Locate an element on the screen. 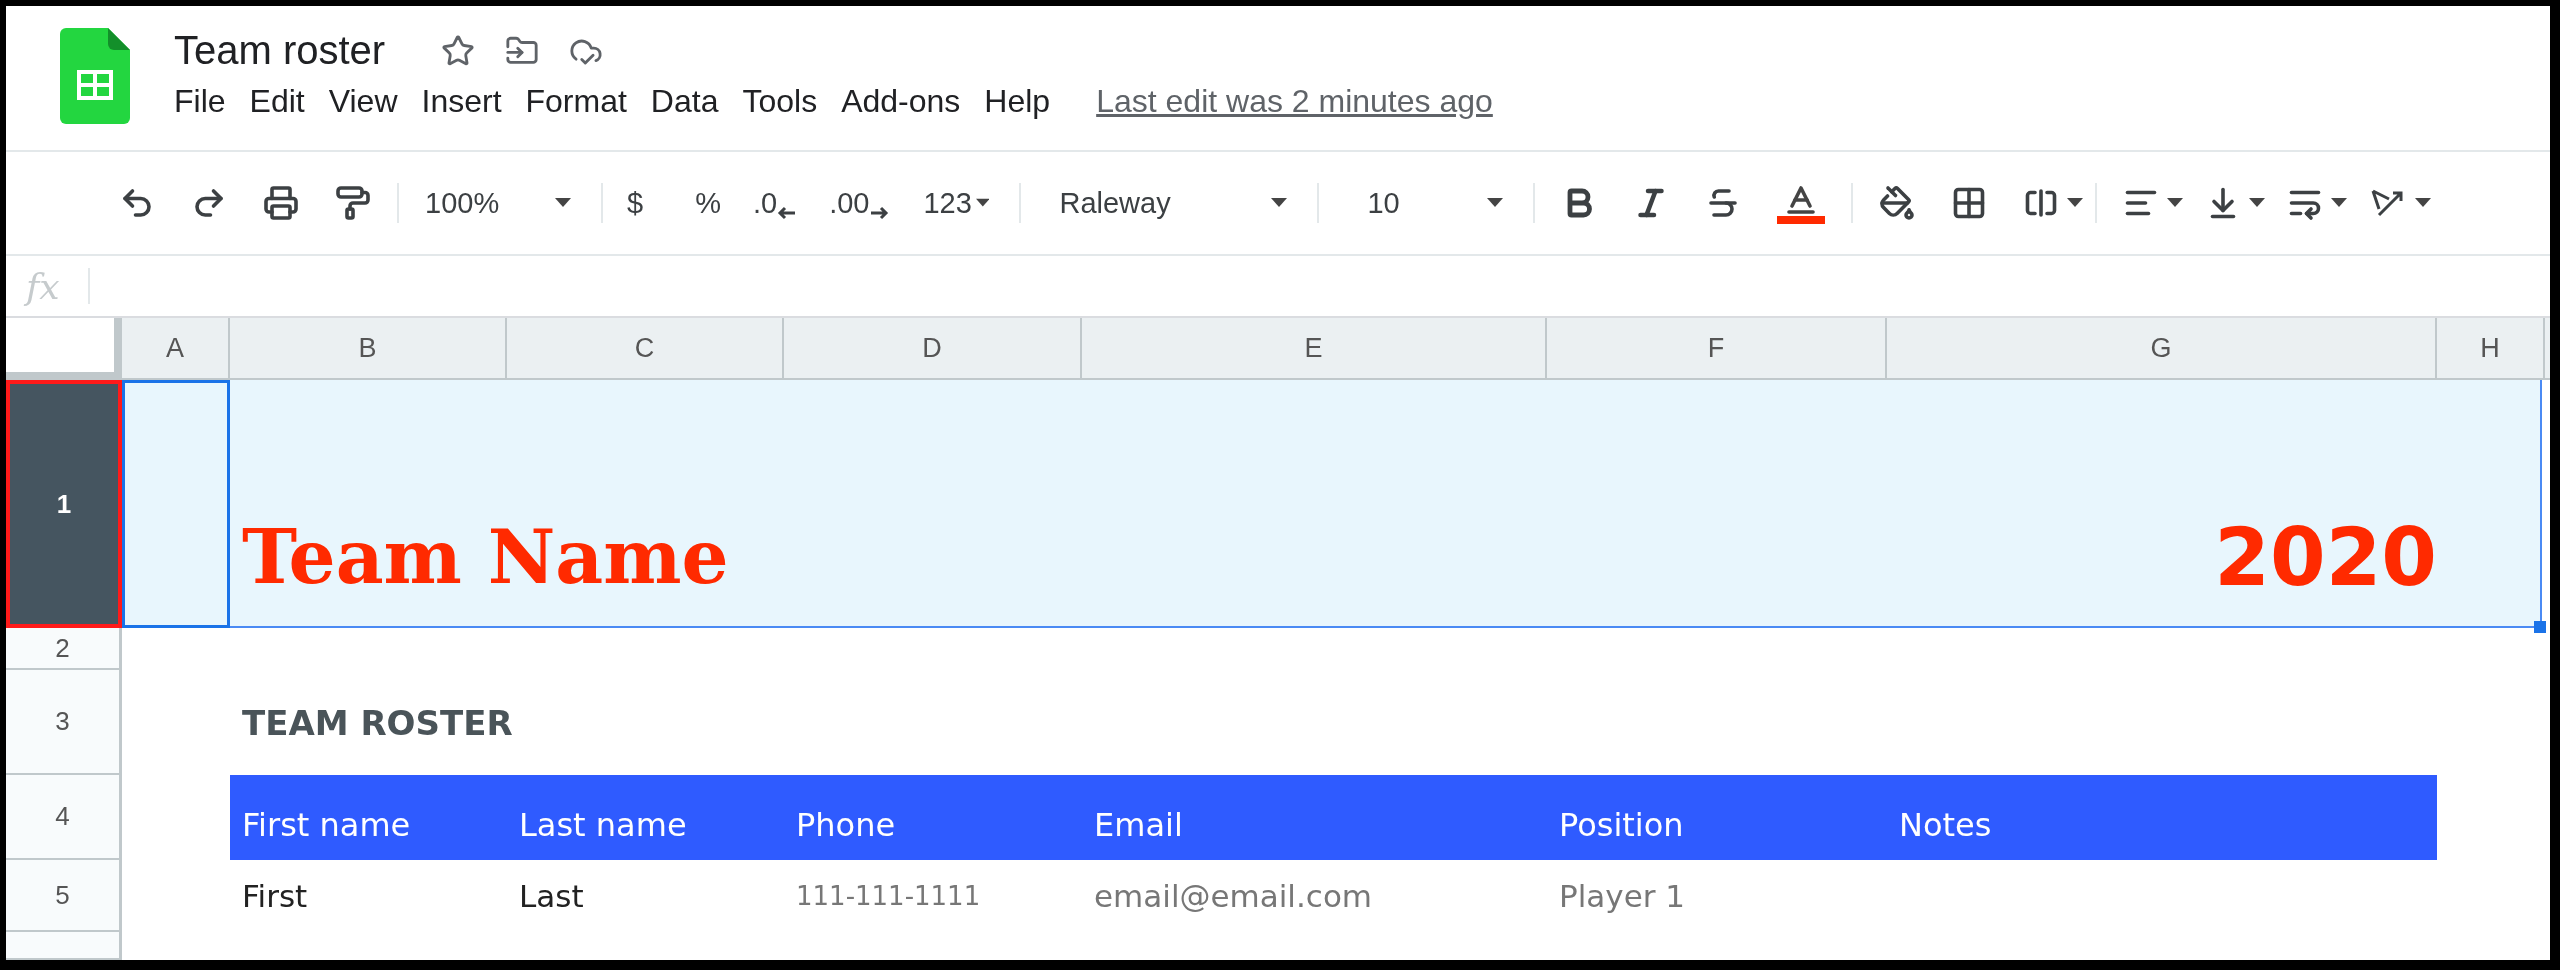 Image resolution: width=2560 pixels, height=970 pixels. column-header: G is located at coordinates (2162, 349).